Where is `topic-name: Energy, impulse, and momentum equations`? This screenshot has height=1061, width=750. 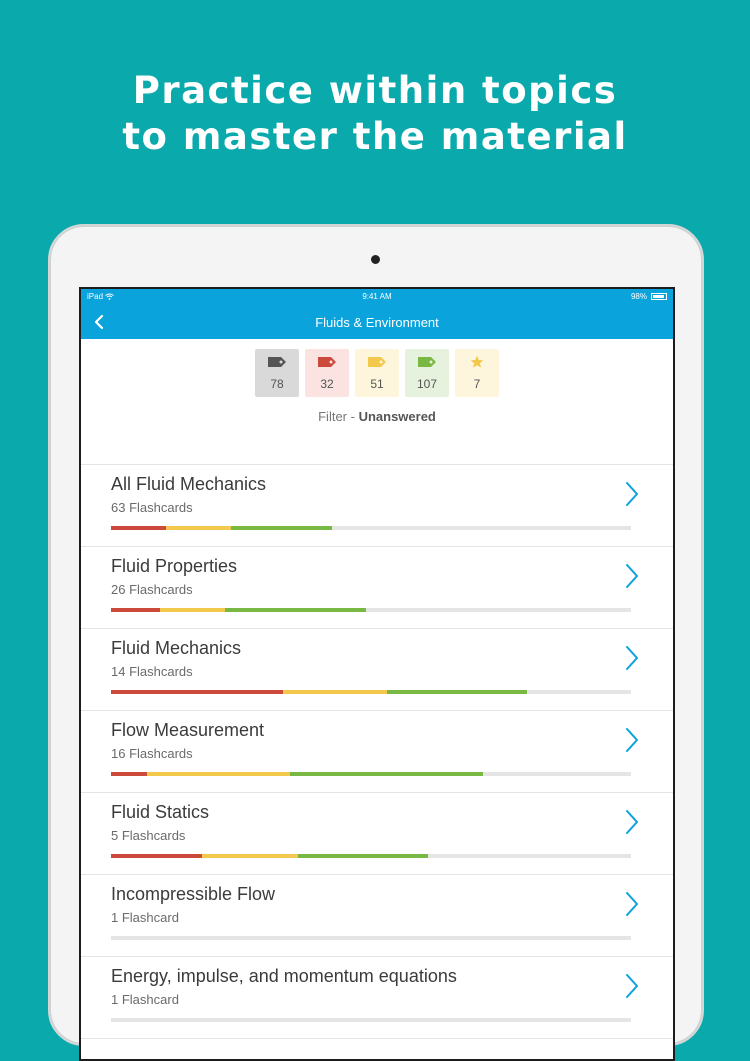 topic-name: Energy, impulse, and momentum equations is located at coordinates (284, 976).